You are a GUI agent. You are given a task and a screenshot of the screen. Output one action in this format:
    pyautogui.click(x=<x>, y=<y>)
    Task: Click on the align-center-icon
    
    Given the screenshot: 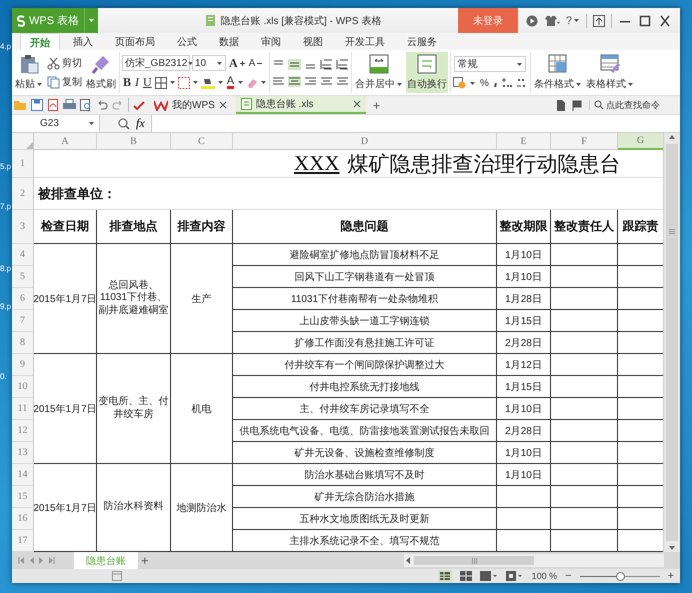 What is the action you would take?
    pyautogui.click(x=295, y=81)
    